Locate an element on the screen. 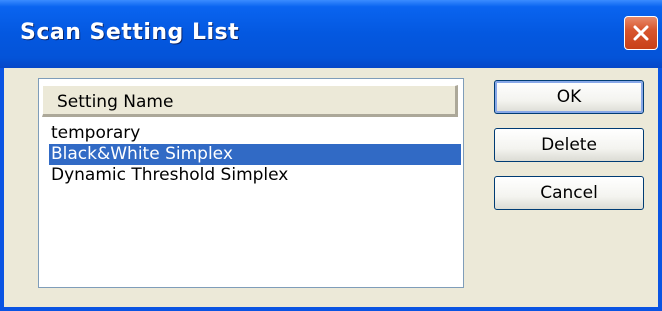 This screenshot has height=311, width=662. ok-button: OK is located at coordinates (569, 97).